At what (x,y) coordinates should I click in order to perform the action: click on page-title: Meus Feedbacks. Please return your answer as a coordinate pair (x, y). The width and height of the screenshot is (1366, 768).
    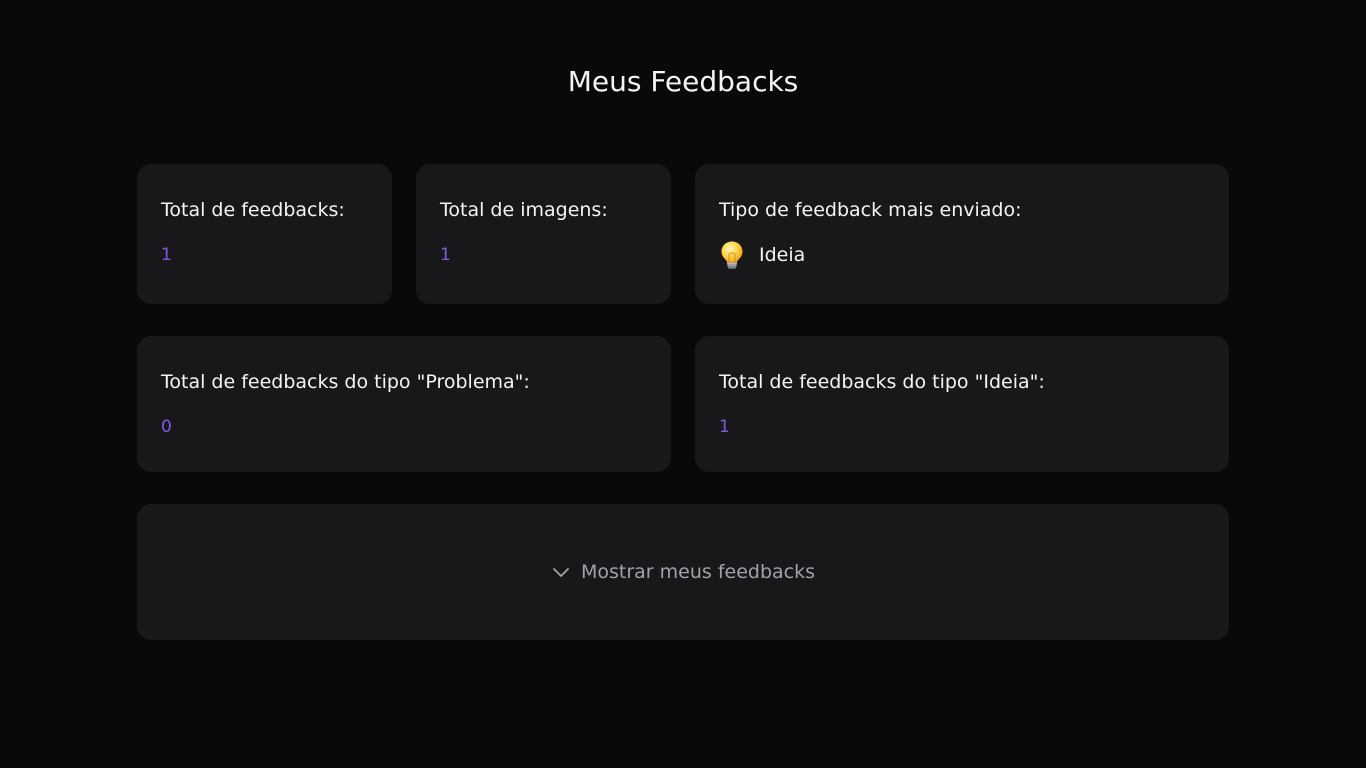
    Looking at the image, I should click on (683, 81).